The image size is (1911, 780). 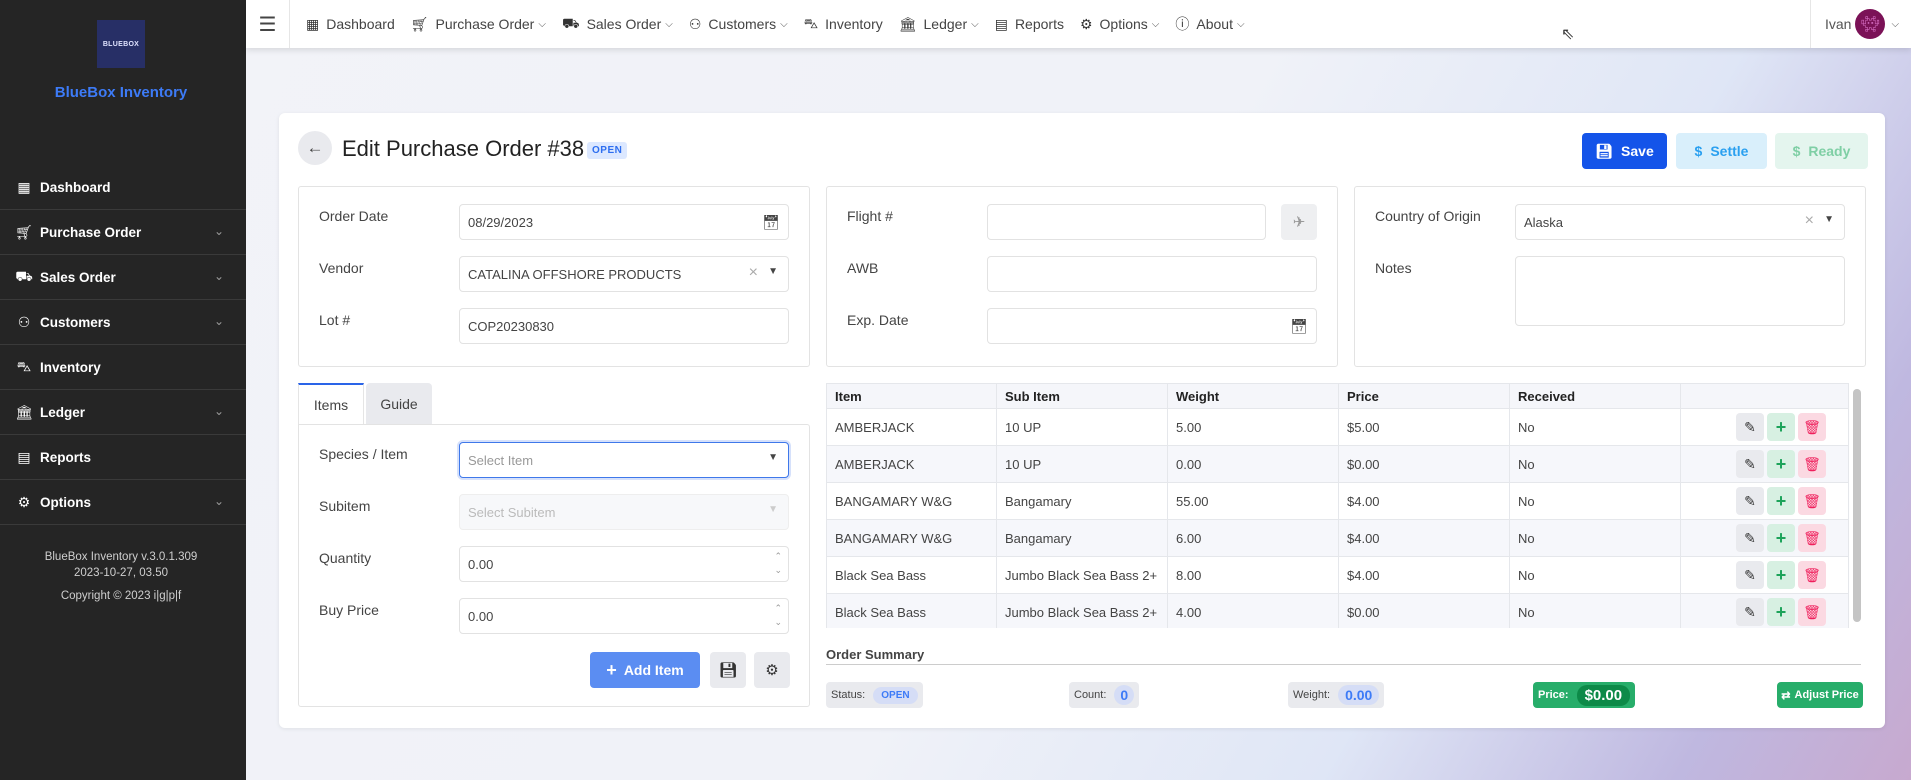 What do you see at coordinates (123, 457) in the screenshot?
I see `sidebar-item-reports: ▤ Reports` at bounding box center [123, 457].